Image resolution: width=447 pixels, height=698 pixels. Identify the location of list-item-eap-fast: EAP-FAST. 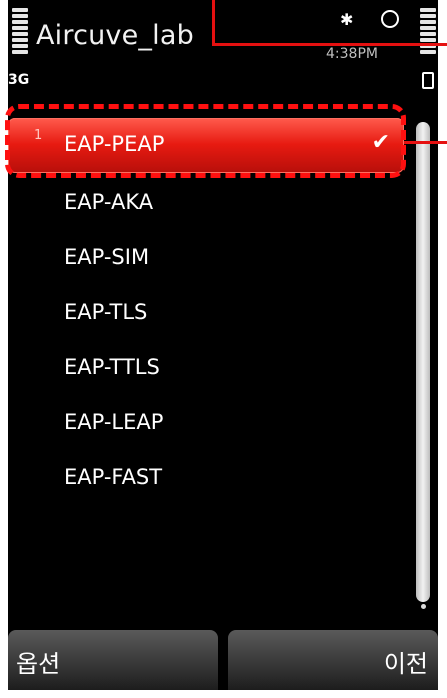
(206, 478).